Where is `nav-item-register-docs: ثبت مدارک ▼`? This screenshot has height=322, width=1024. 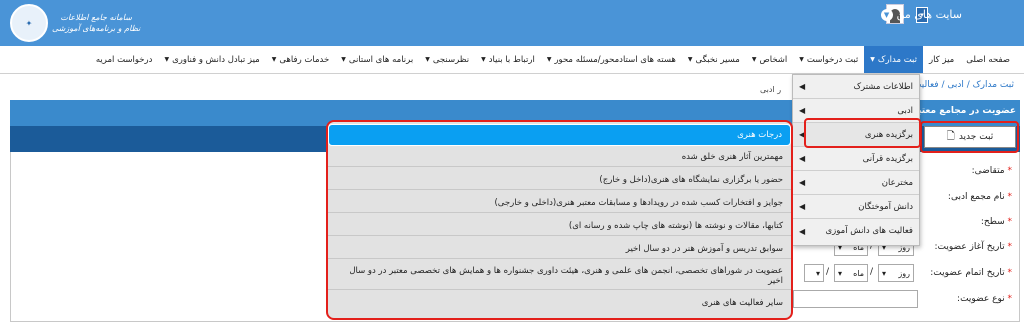
nav-item-register-docs: ثبت مدارک ▼ is located at coordinates (893, 59).